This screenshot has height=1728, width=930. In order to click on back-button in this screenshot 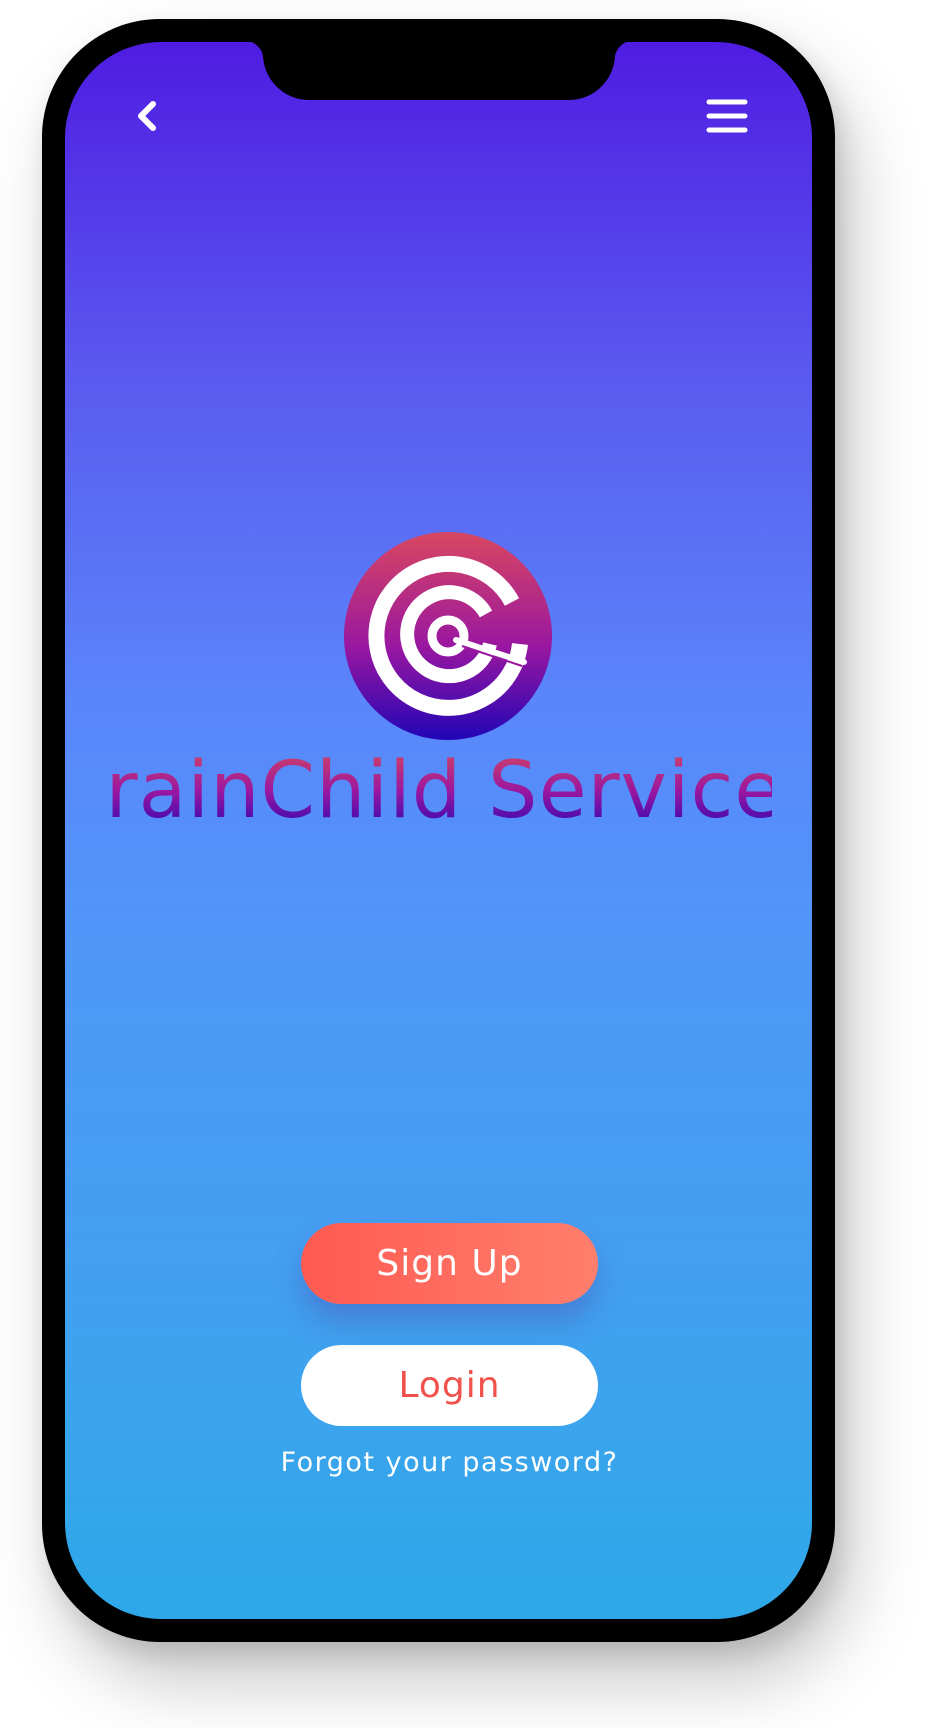, I will do `click(147, 116)`.